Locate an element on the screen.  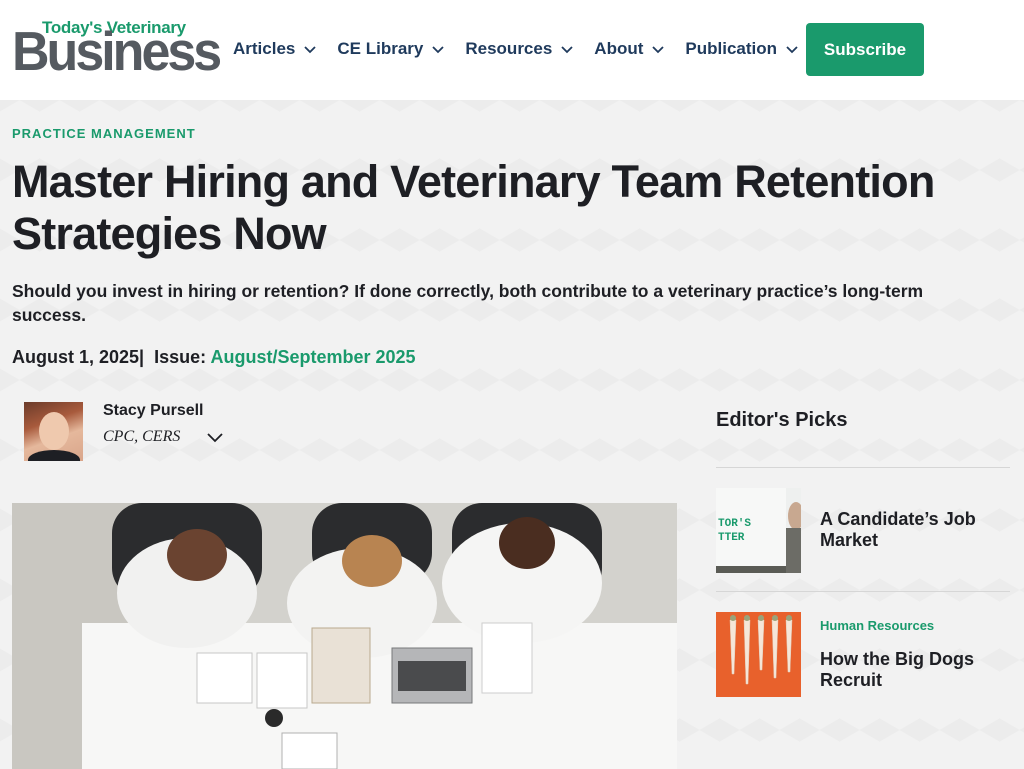
pick-thumbnail-text-2: TTER is located at coordinates (731, 538).